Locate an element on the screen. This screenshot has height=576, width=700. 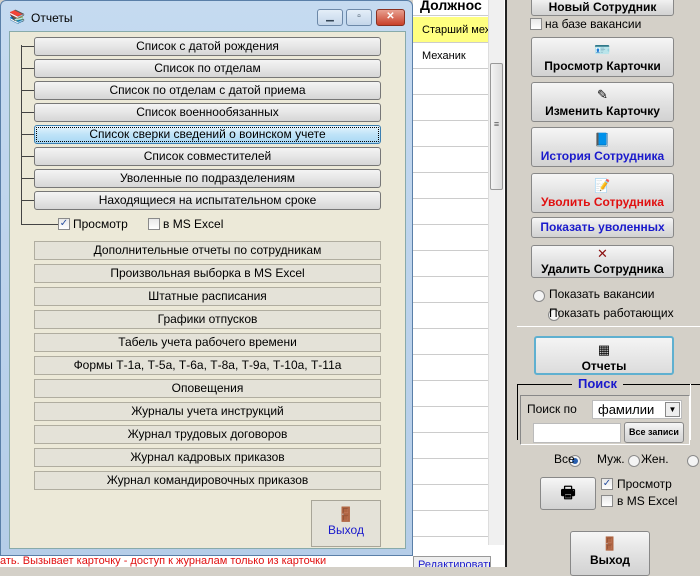
report-group-button: Штатные расписания is located at coordinates (207, 296).